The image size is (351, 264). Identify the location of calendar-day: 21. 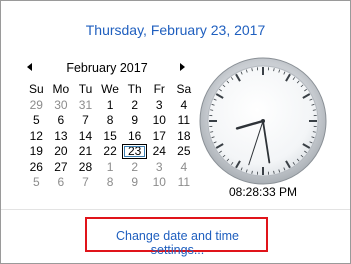
(85, 151).